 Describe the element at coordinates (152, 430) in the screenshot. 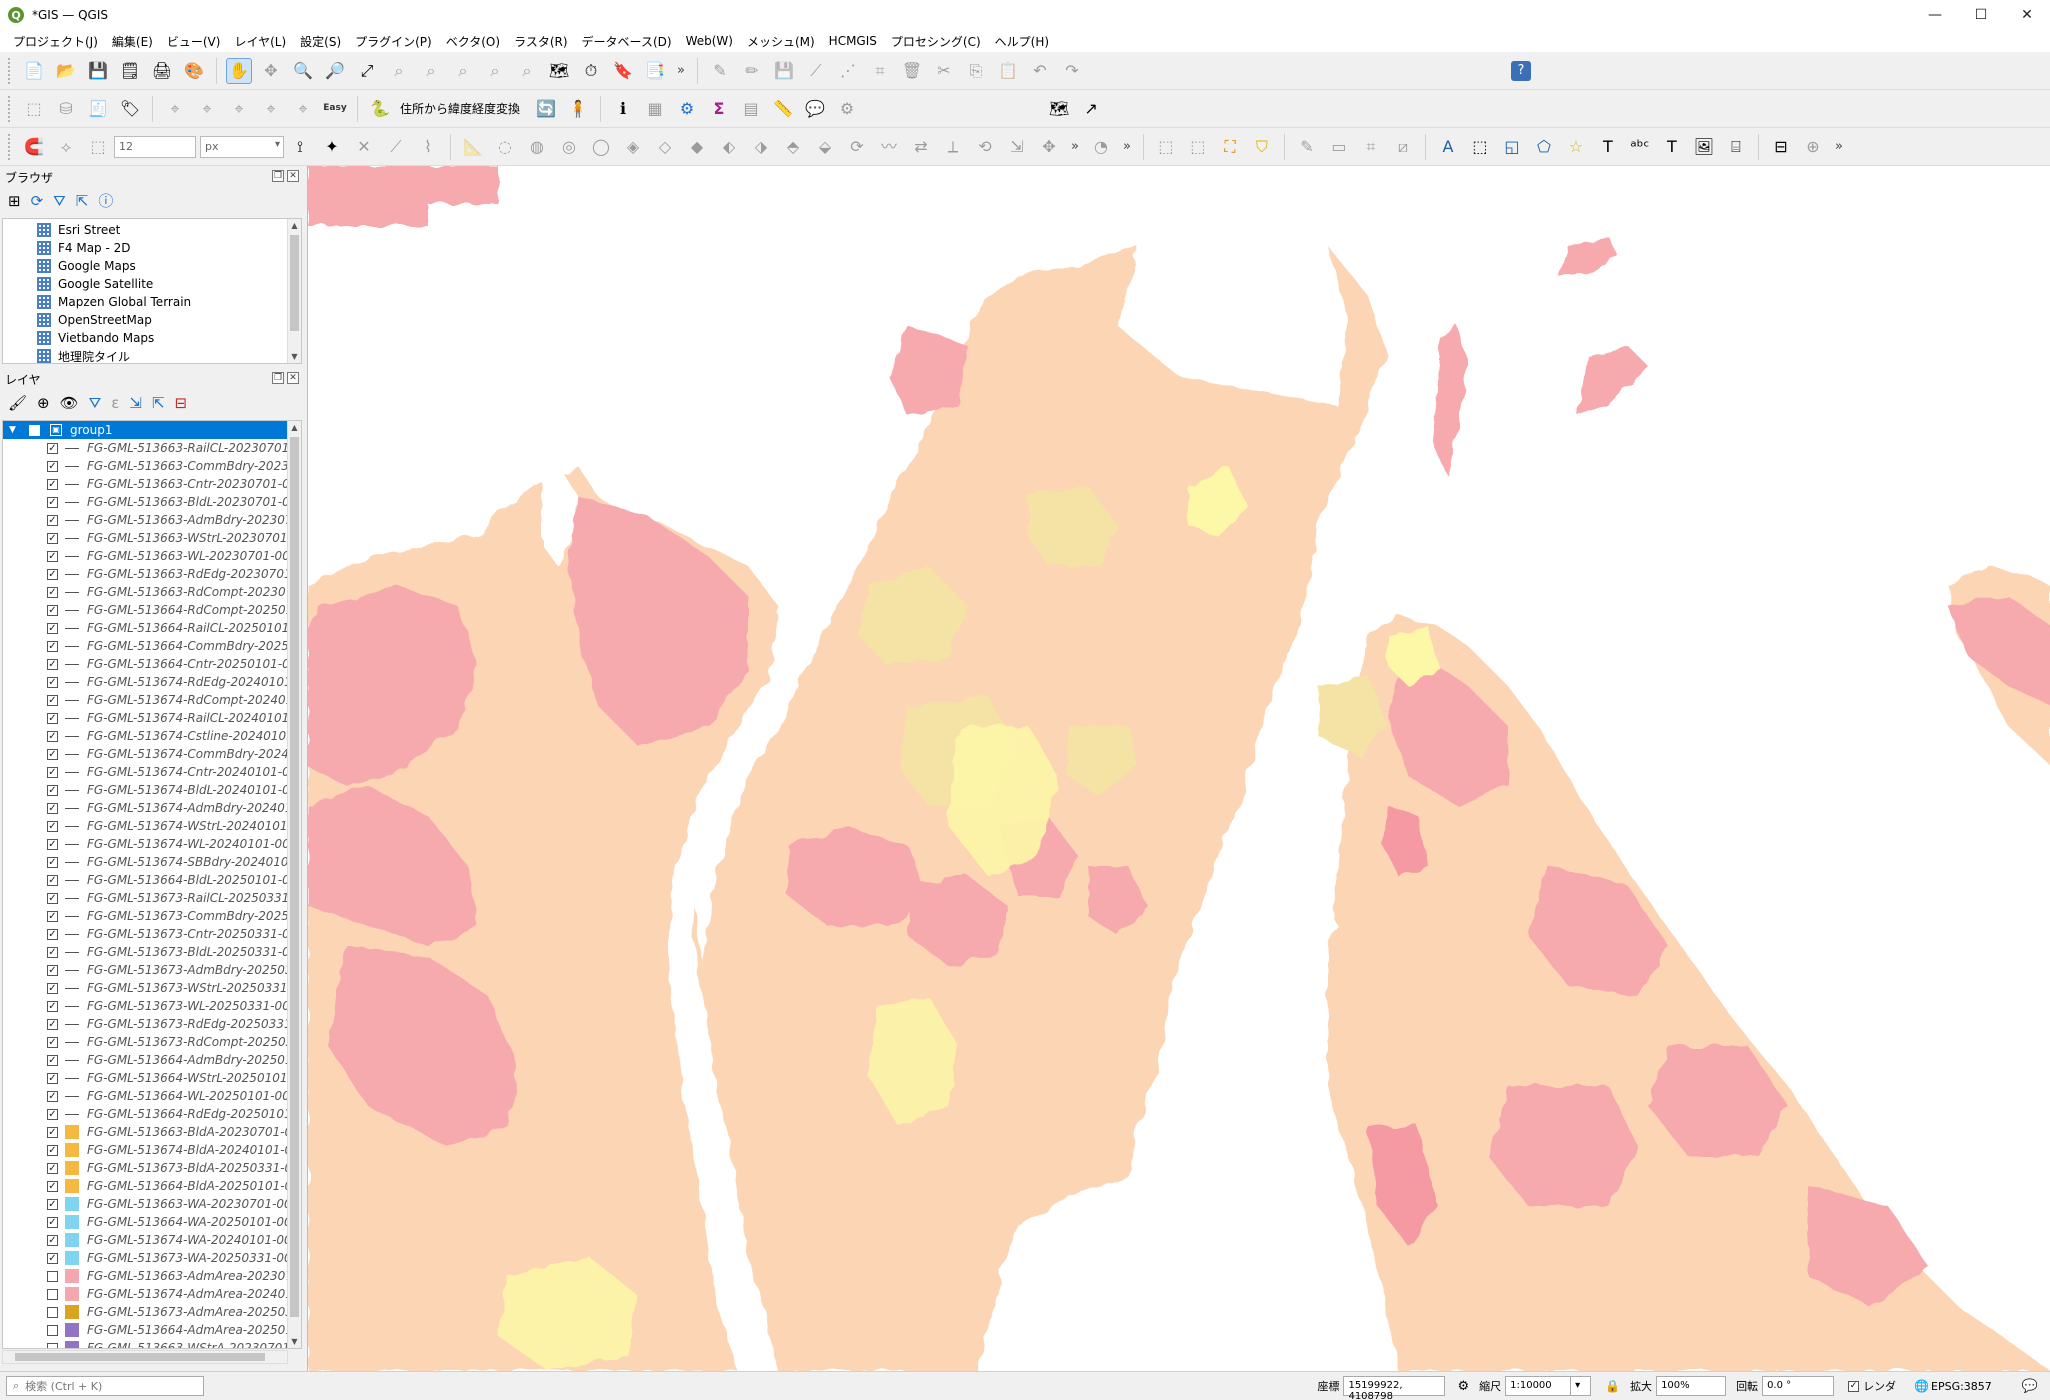

I see `layer-group-row: ▼ ▣ group1` at that location.